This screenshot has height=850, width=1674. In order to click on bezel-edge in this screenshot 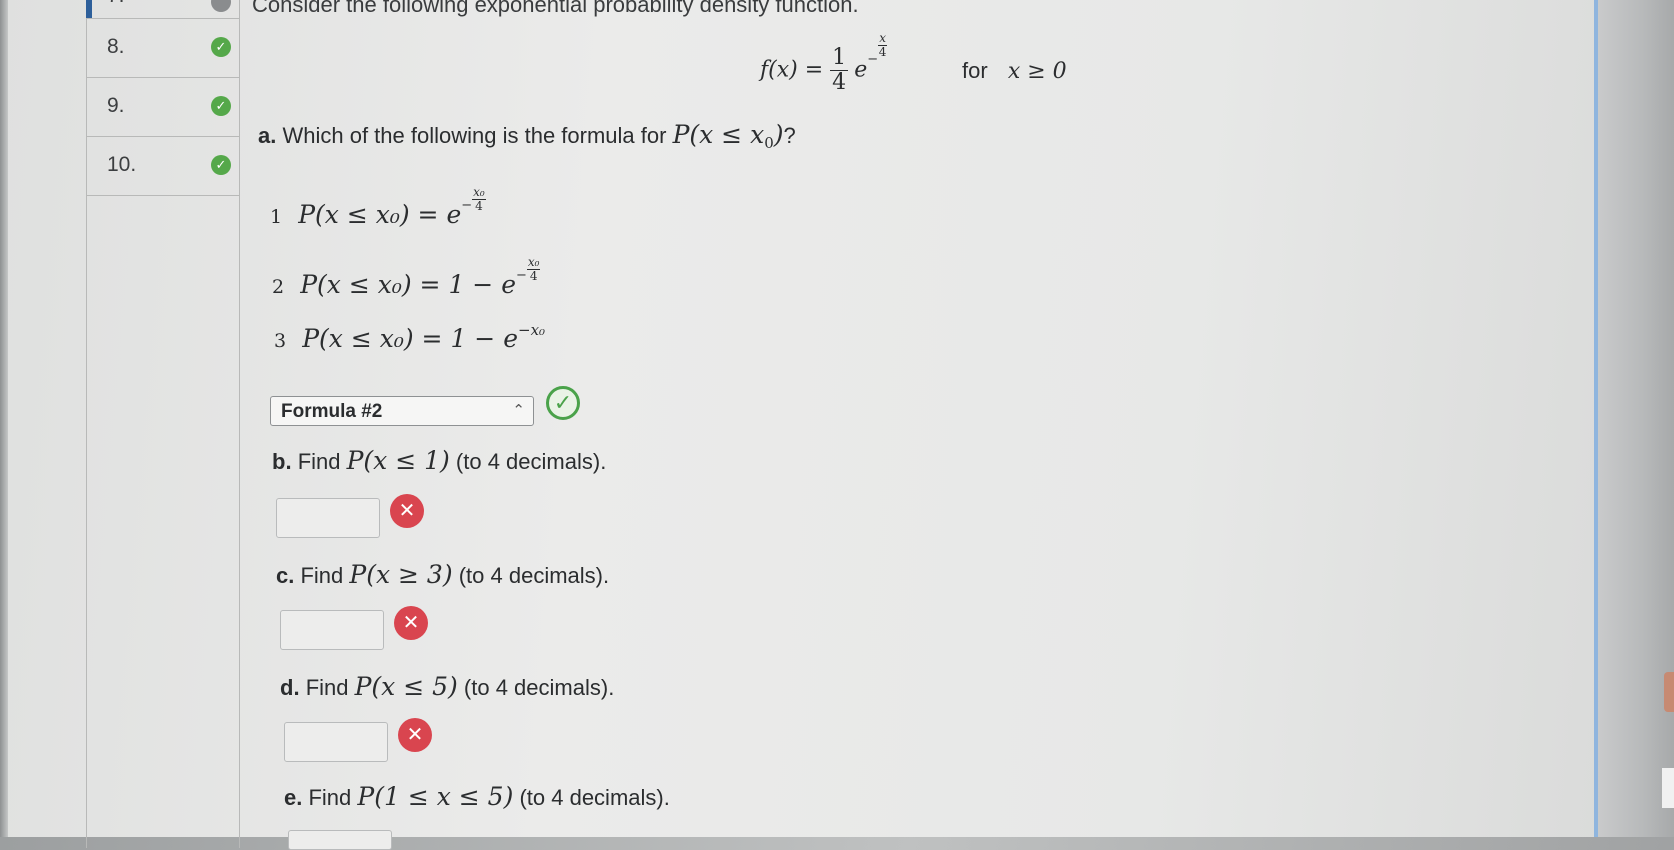, I will do `click(1668, 788)`.